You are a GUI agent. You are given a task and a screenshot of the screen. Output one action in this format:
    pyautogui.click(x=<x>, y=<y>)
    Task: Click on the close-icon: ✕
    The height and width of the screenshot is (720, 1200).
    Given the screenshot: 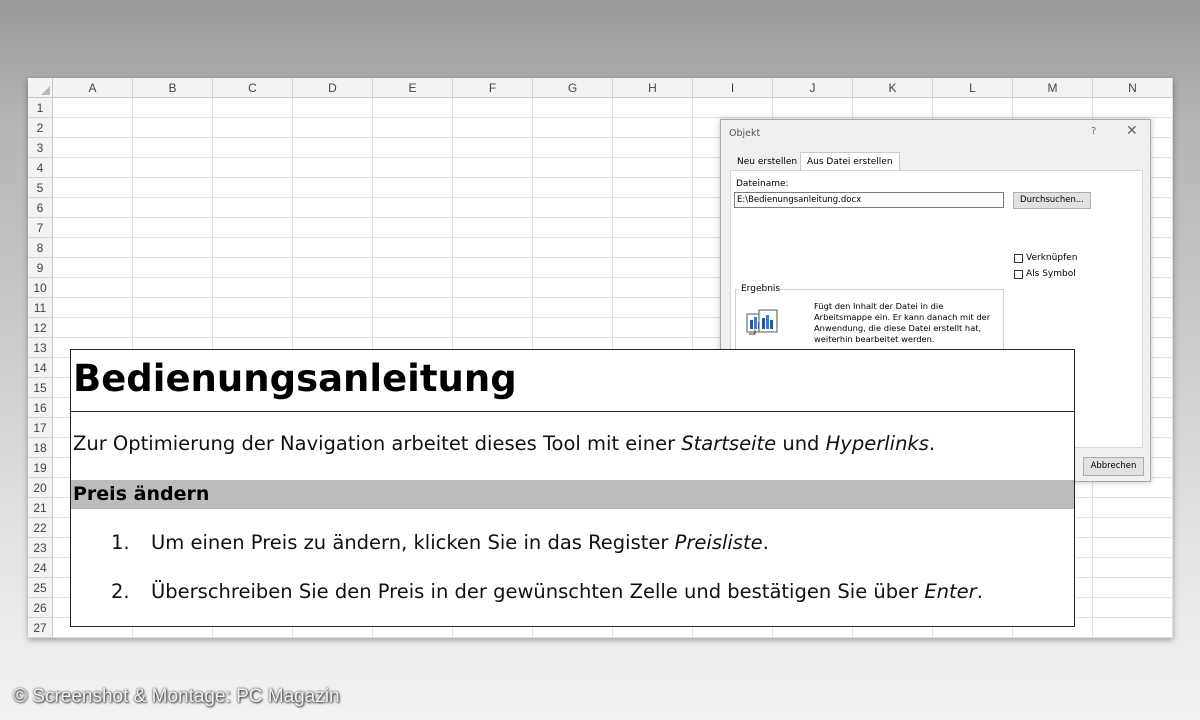 What is the action you would take?
    pyautogui.click(x=1132, y=131)
    